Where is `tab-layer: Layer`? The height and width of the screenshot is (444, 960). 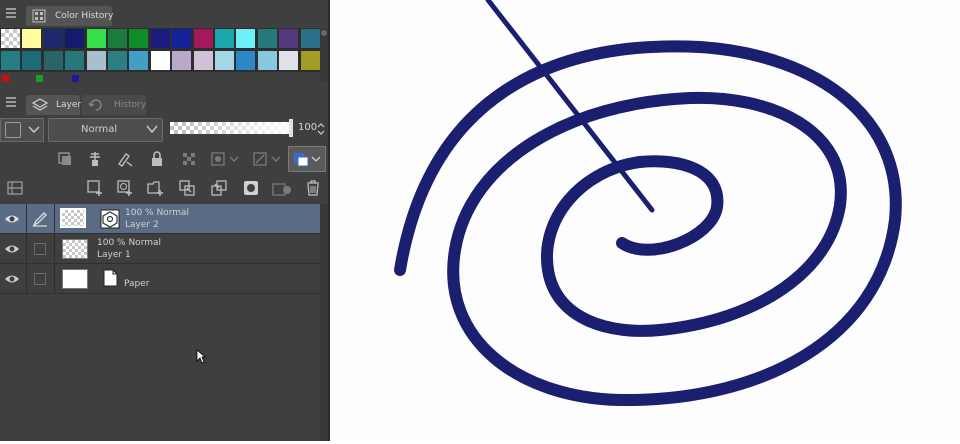
tab-layer: Layer is located at coordinates (54, 105).